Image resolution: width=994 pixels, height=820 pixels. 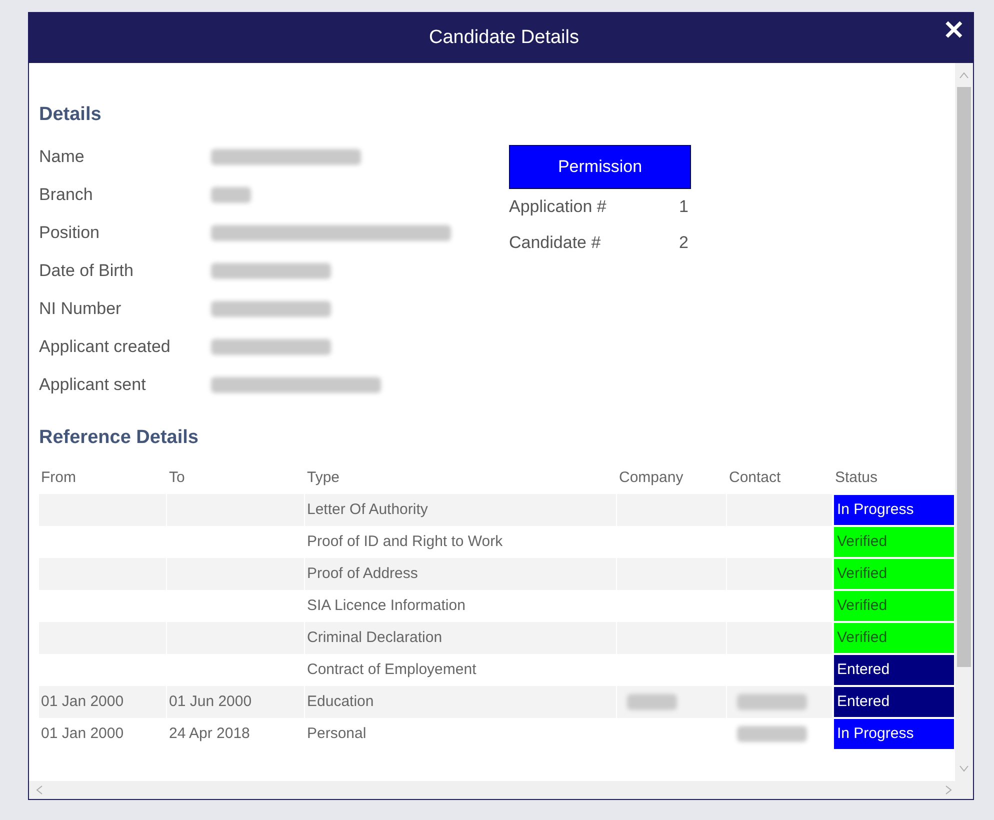 I want to click on field-label: Name, so click(x=62, y=157).